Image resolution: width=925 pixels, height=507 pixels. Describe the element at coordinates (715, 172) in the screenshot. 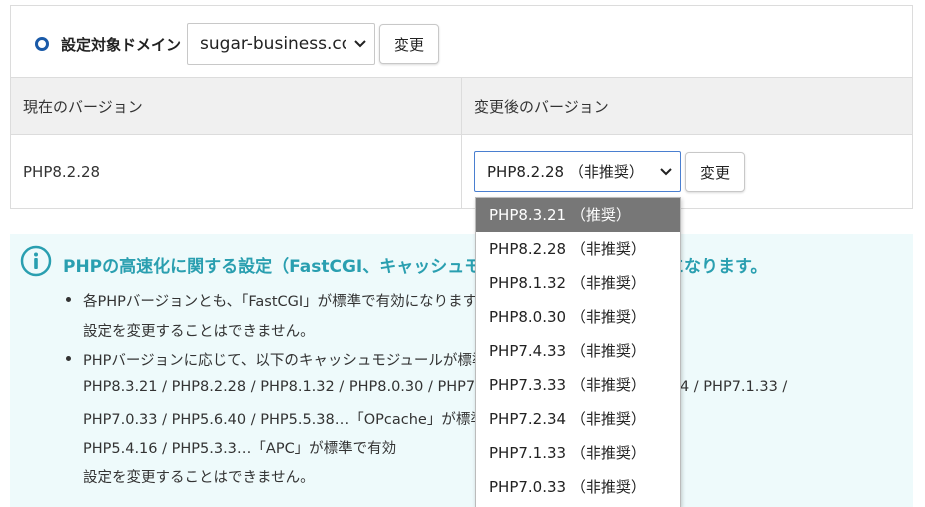

I see `php-change-button: 変更` at that location.